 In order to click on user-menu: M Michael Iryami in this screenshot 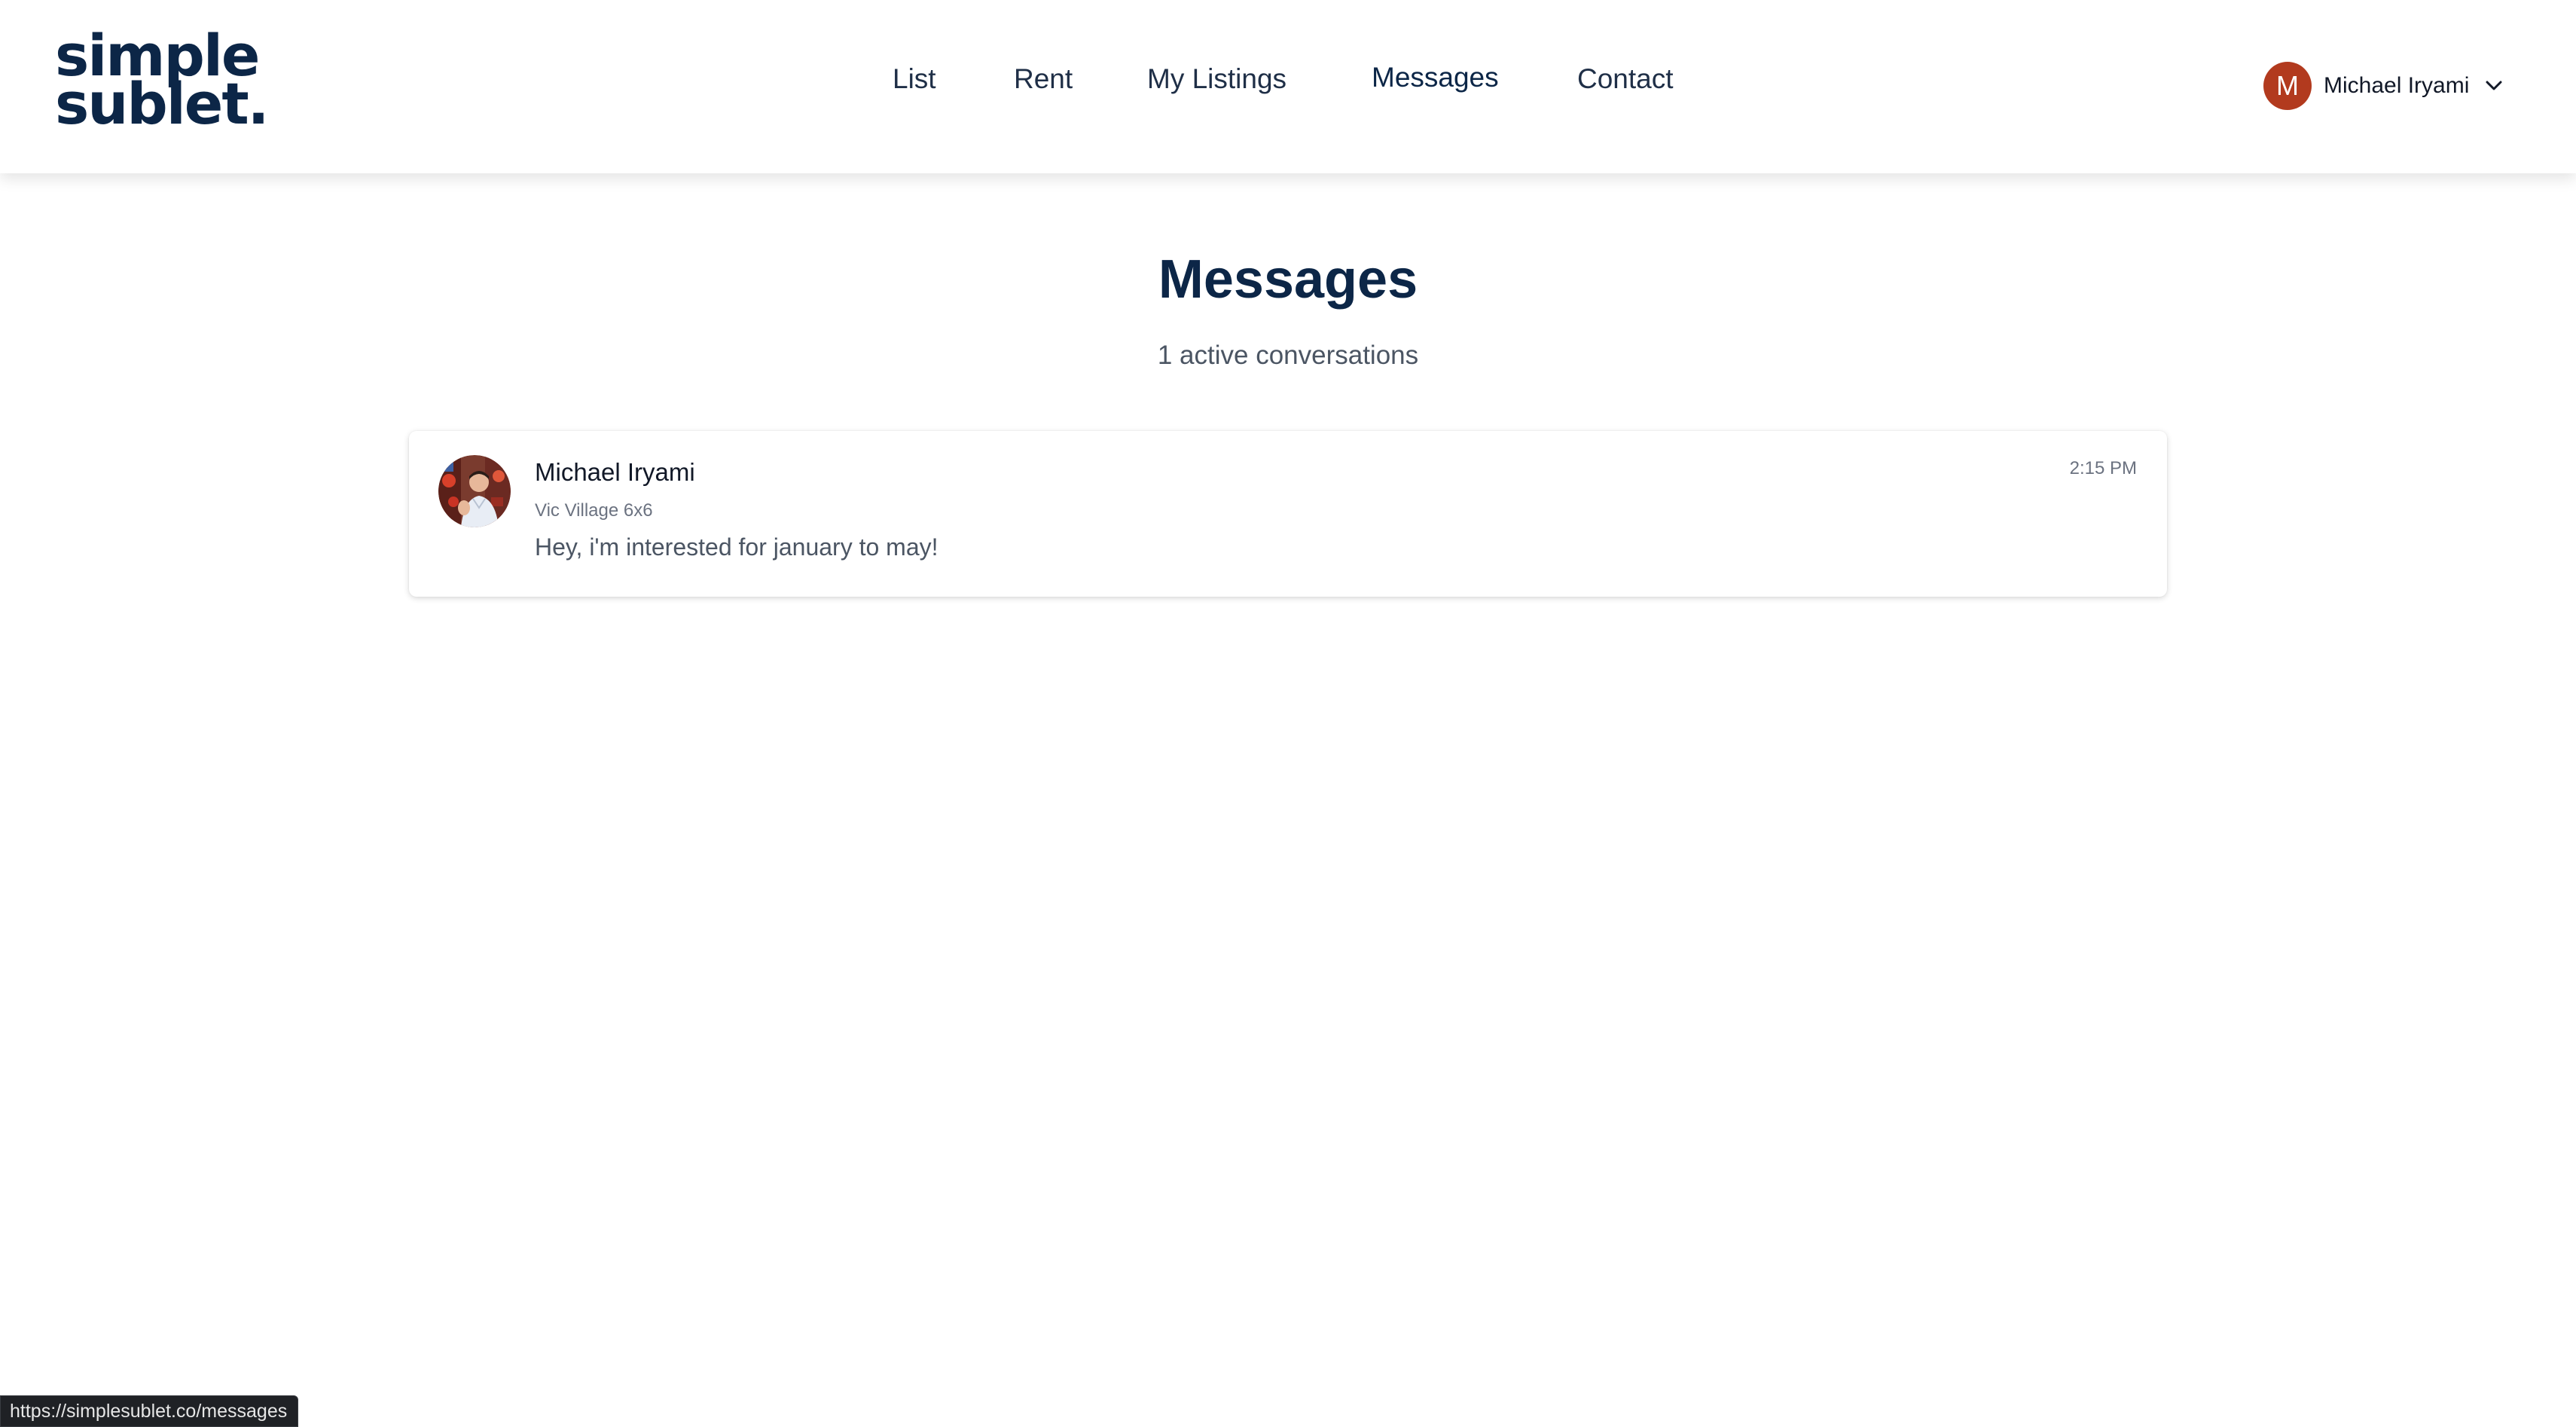, I will do `click(2383, 86)`.